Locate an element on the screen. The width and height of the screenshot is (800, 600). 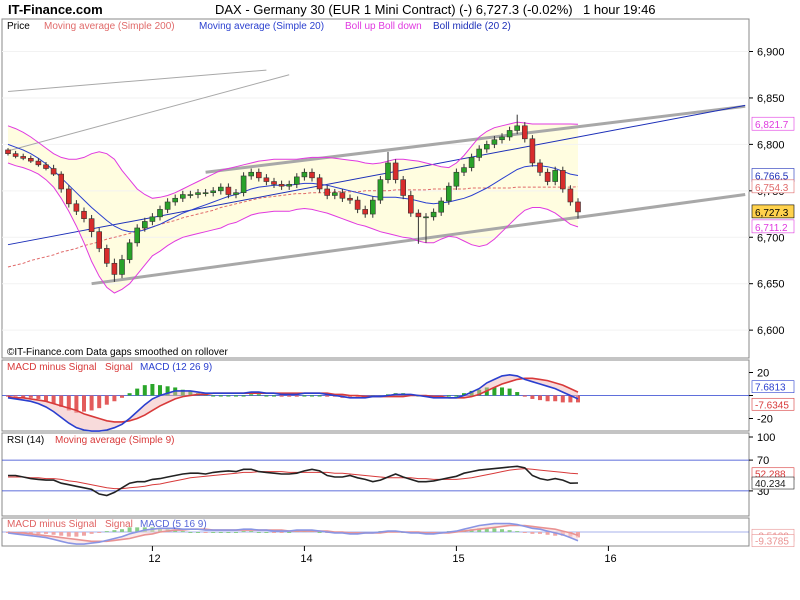
legend-boll-bands: Boll up Boll down is located at coordinates (383, 26).